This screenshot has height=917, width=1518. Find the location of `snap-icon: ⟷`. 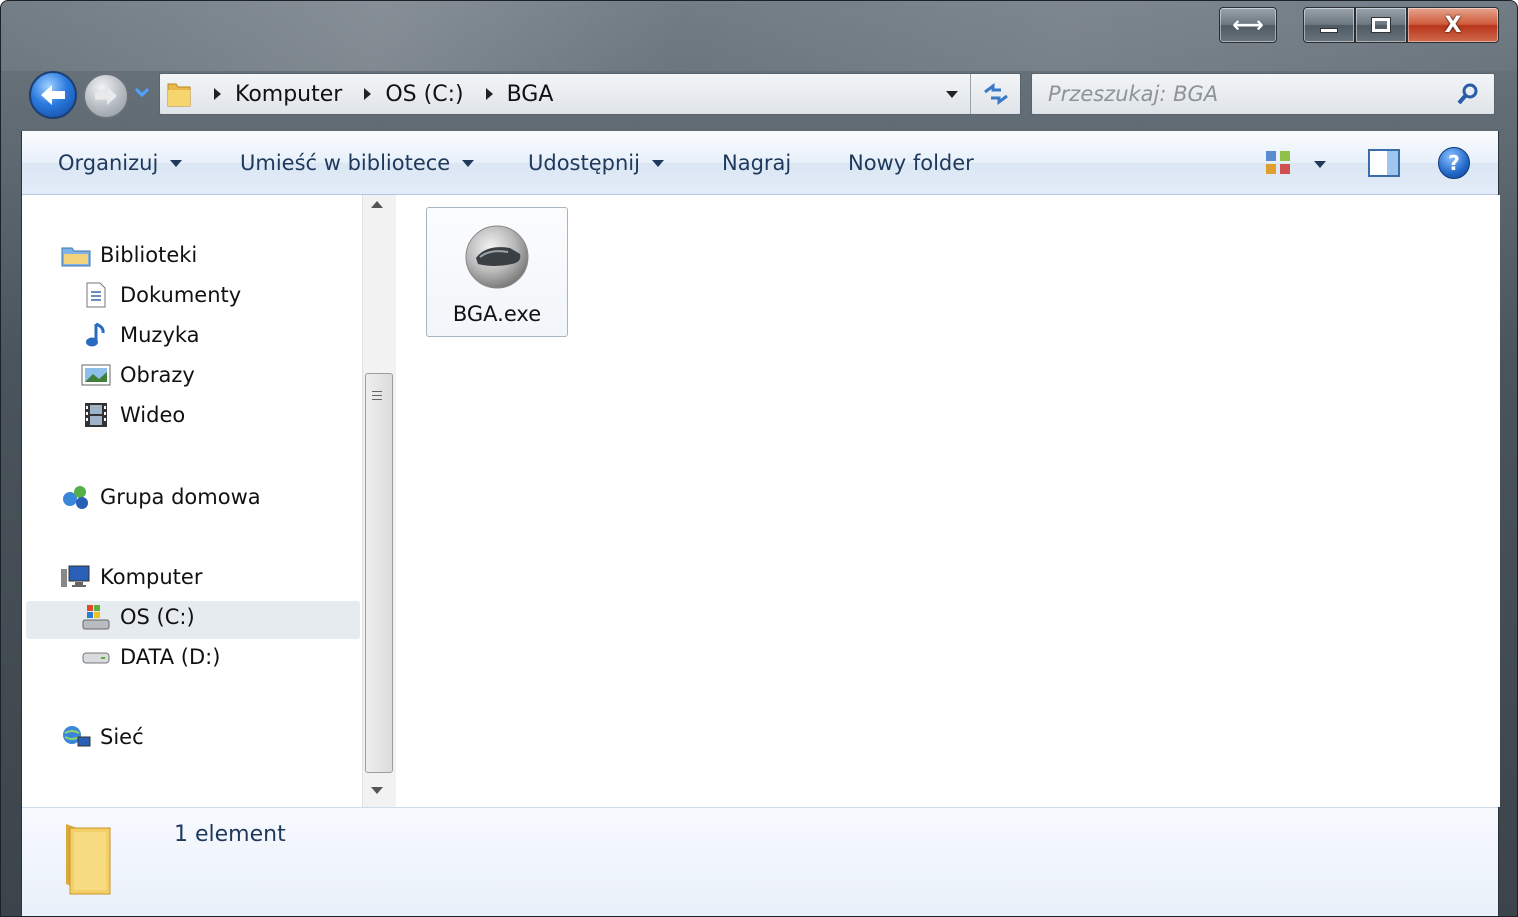

snap-icon: ⟷ is located at coordinates (1248, 25).